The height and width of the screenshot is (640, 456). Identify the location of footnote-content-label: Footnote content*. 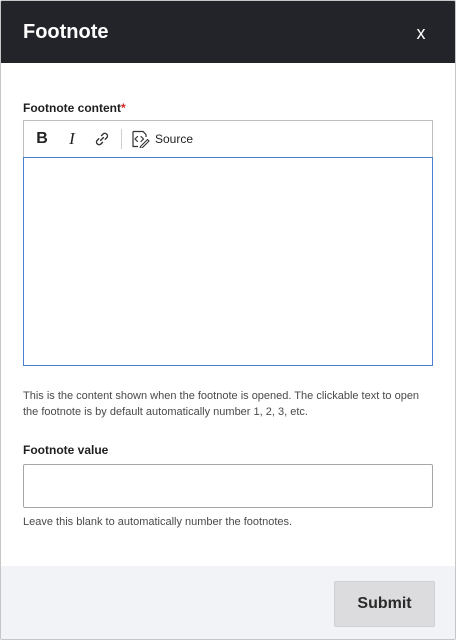
(74, 108).